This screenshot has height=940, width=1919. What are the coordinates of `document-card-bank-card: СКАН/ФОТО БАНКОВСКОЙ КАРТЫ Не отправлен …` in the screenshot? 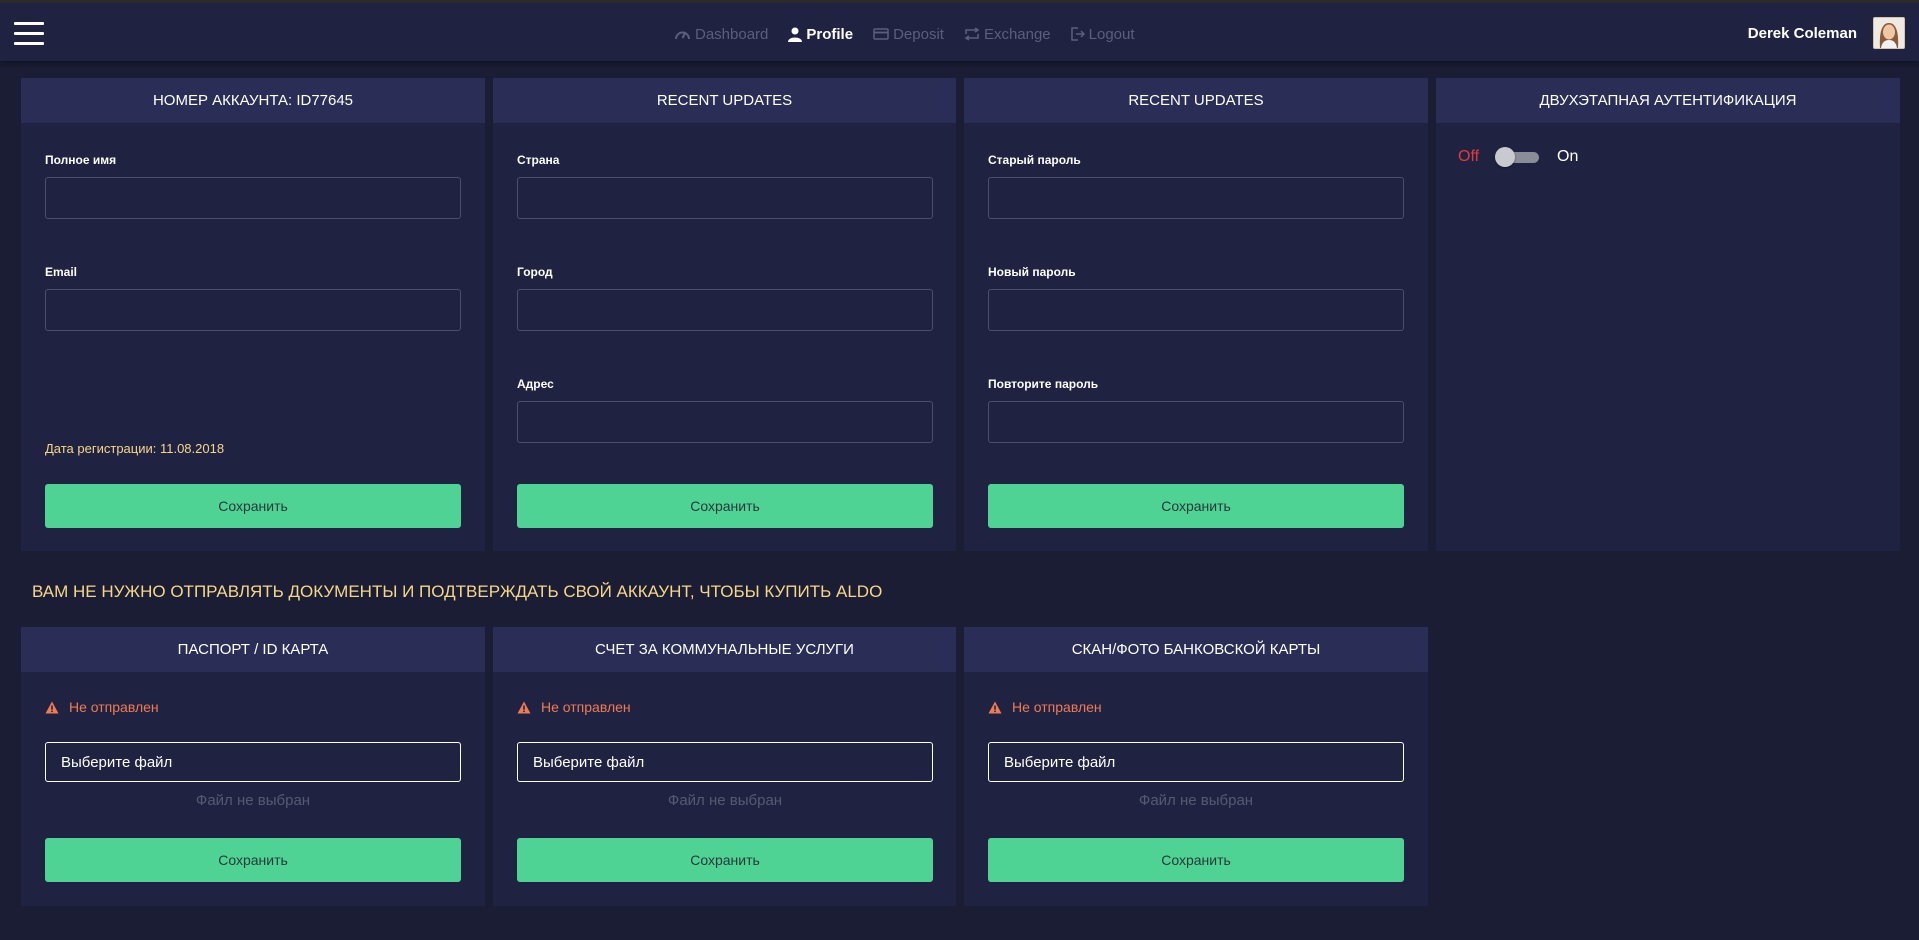 It's located at (1196, 766).